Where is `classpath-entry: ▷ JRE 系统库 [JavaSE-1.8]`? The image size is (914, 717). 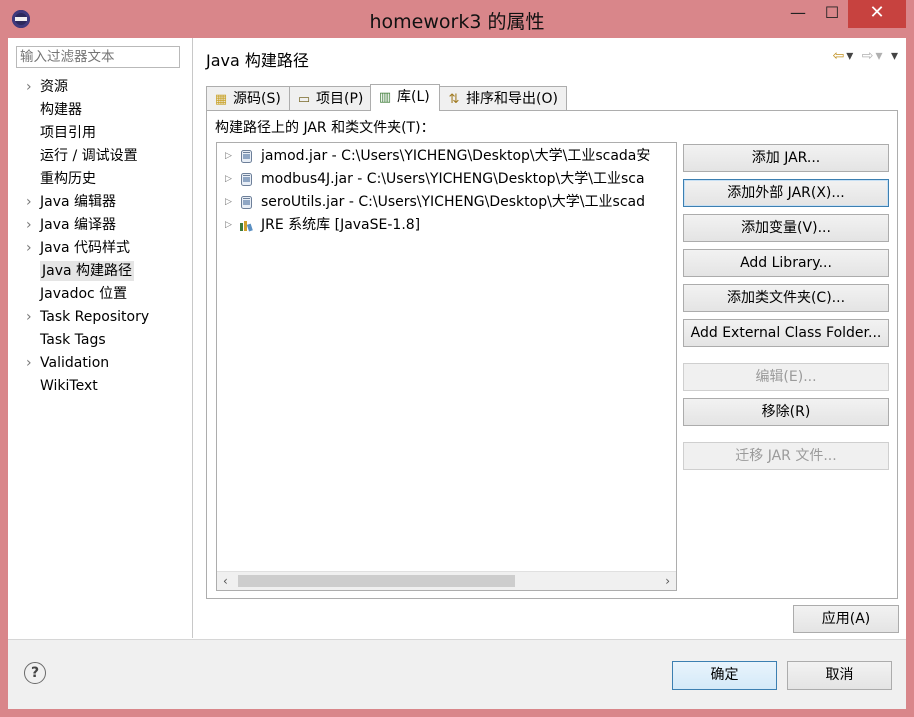
classpath-entry: ▷ JRE 系统库 [JavaSE-1.8] is located at coordinates (446, 225).